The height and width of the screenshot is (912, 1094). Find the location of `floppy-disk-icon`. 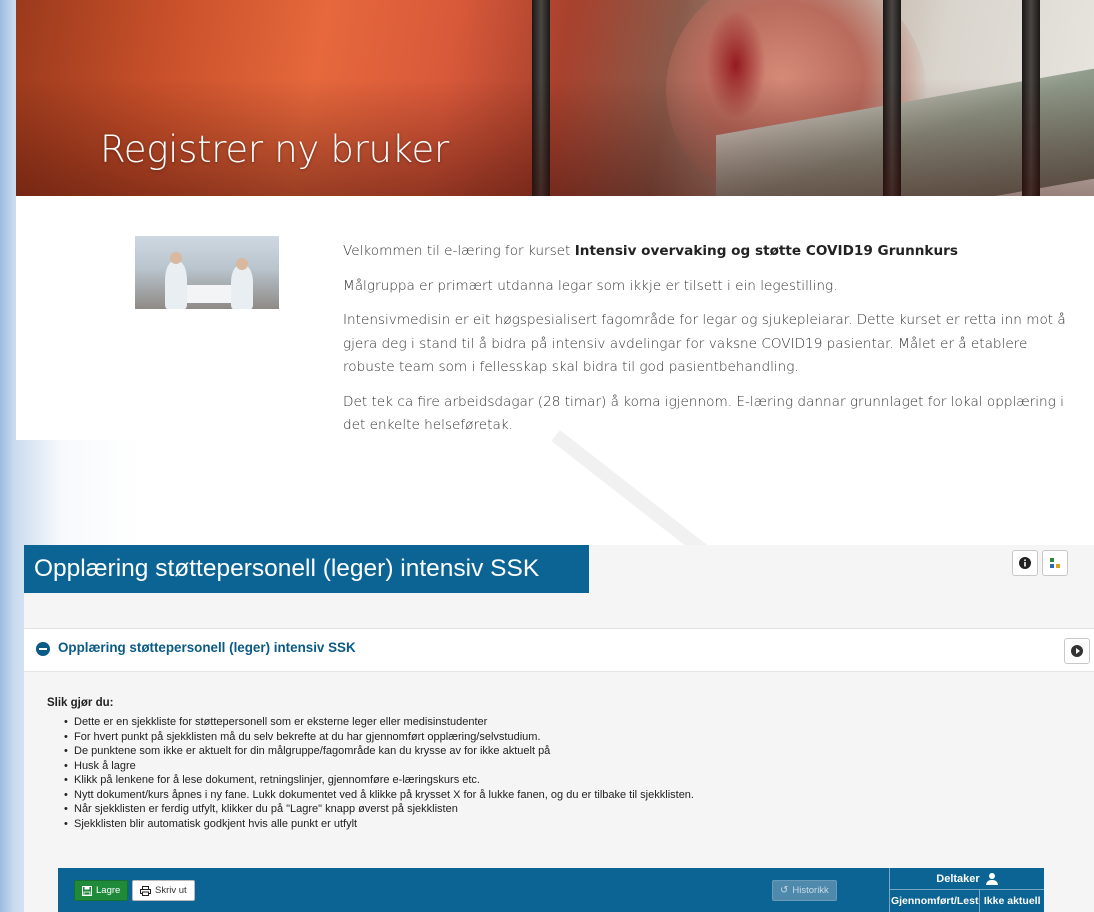

floppy-disk-icon is located at coordinates (87, 890).